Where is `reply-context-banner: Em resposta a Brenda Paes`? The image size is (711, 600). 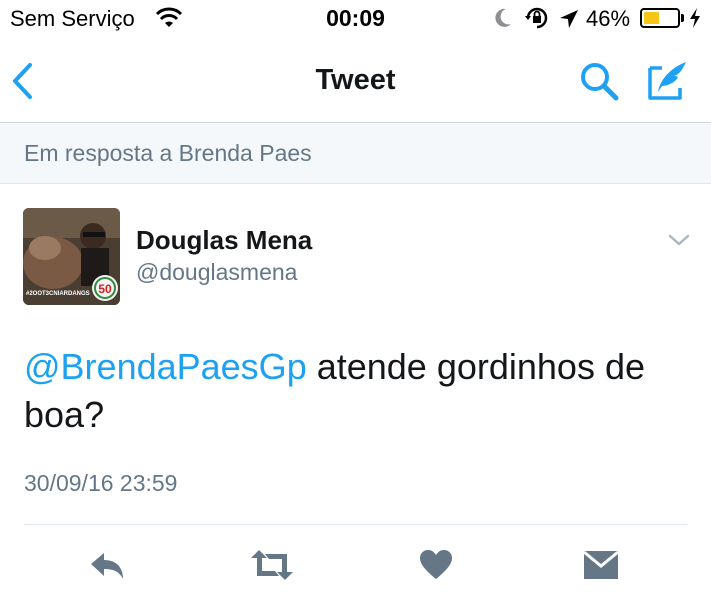 reply-context-banner: Em resposta a Brenda Paes is located at coordinates (355, 153).